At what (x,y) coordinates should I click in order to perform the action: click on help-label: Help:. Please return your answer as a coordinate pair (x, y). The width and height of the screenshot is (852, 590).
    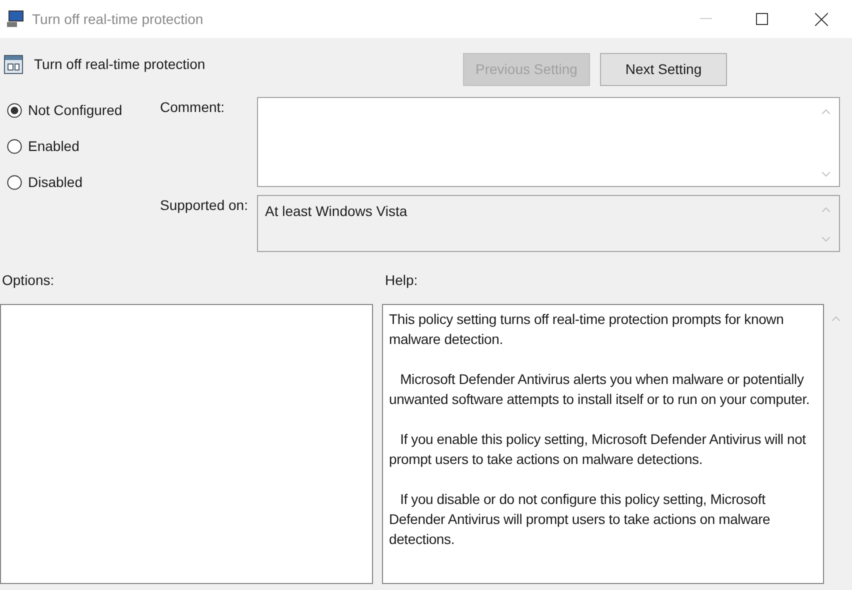
    Looking at the image, I should click on (401, 278).